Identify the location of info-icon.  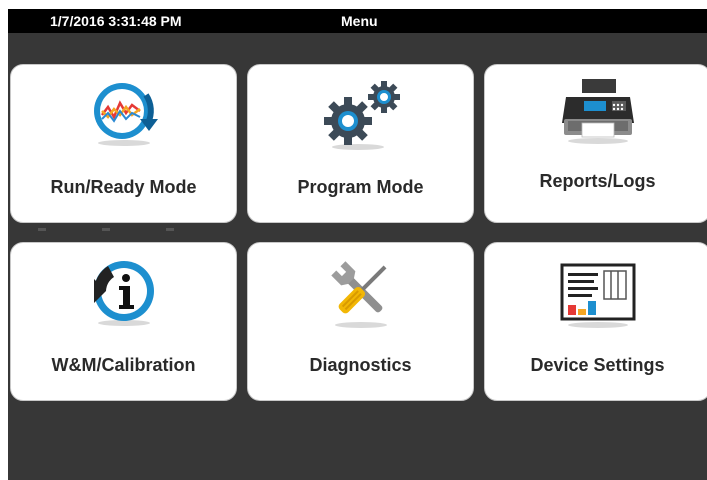
(123, 293).